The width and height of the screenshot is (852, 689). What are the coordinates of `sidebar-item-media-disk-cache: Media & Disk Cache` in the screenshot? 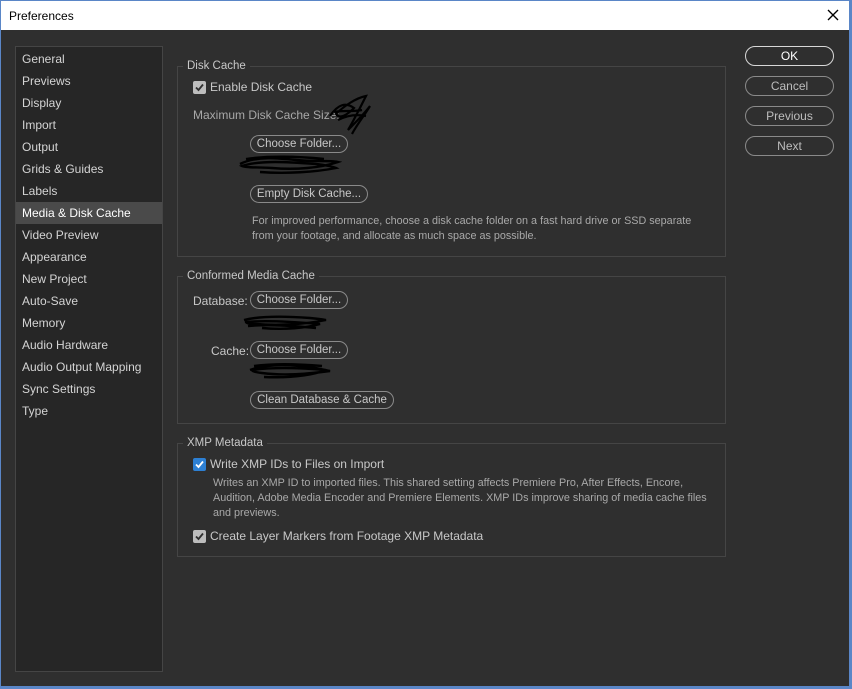 It's located at (89, 213).